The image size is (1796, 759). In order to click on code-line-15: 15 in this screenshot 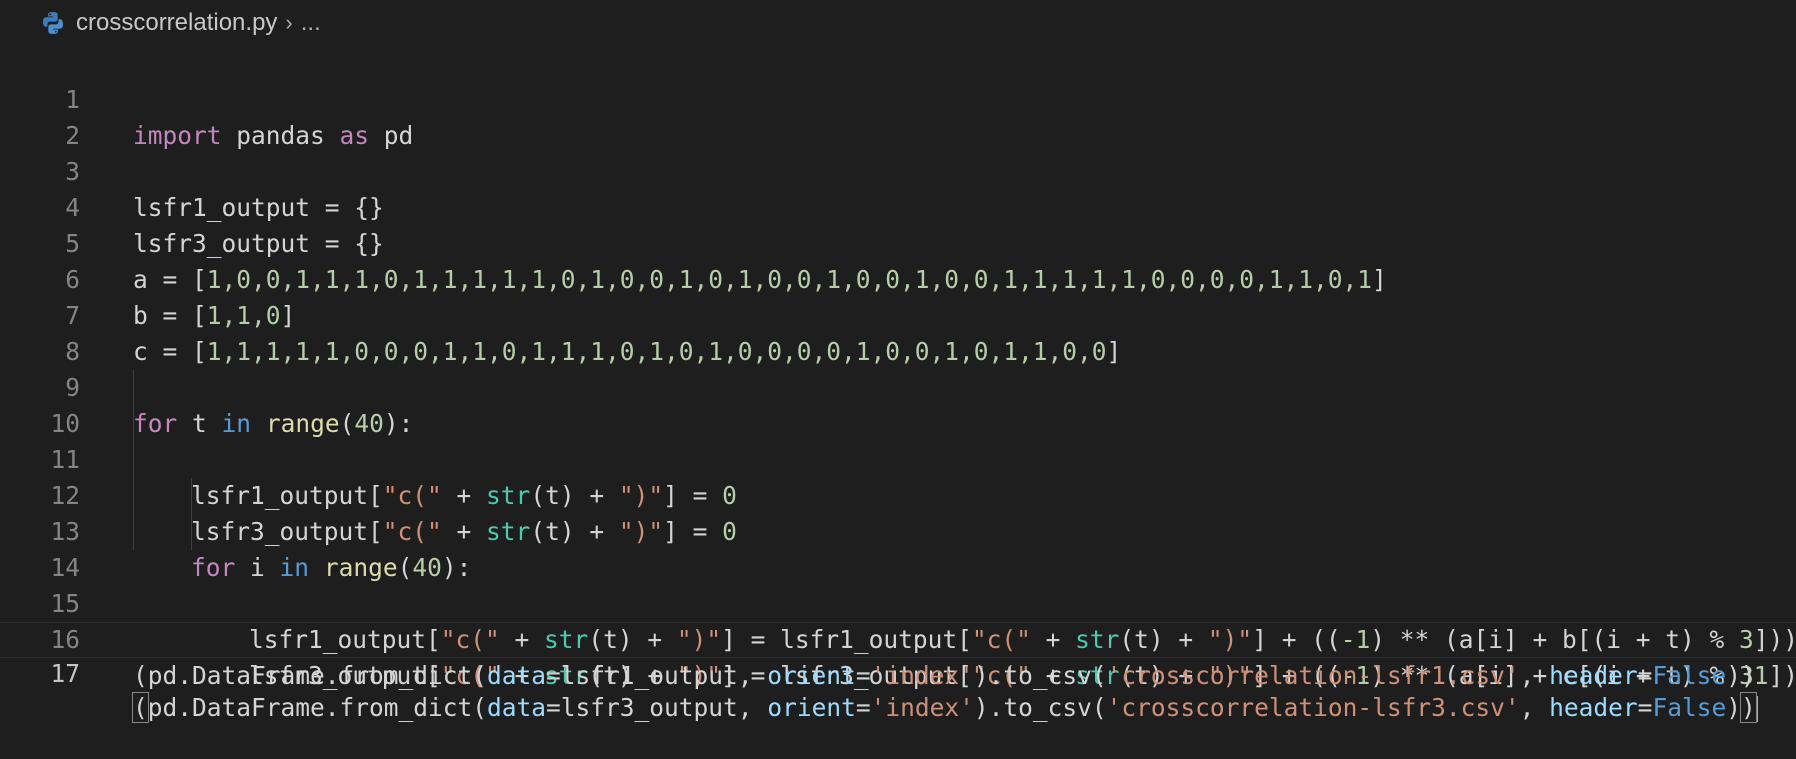, I will do `click(898, 584)`.